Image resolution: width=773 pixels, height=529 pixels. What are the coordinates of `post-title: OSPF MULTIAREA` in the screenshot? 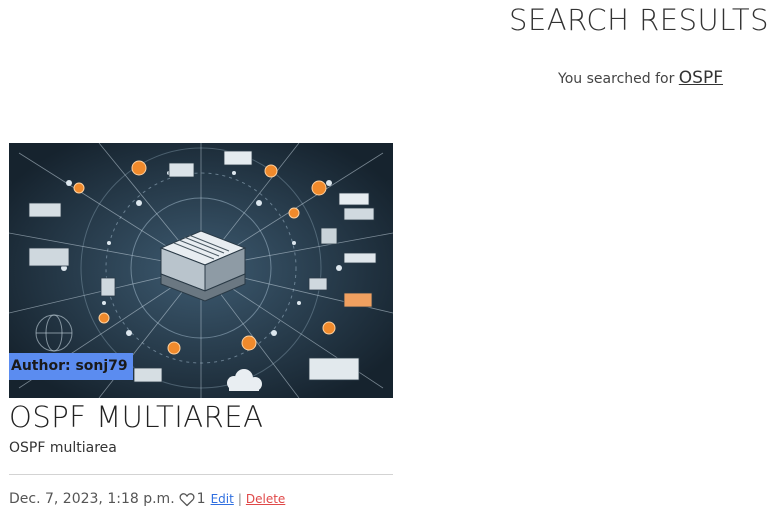 It's located at (201, 417).